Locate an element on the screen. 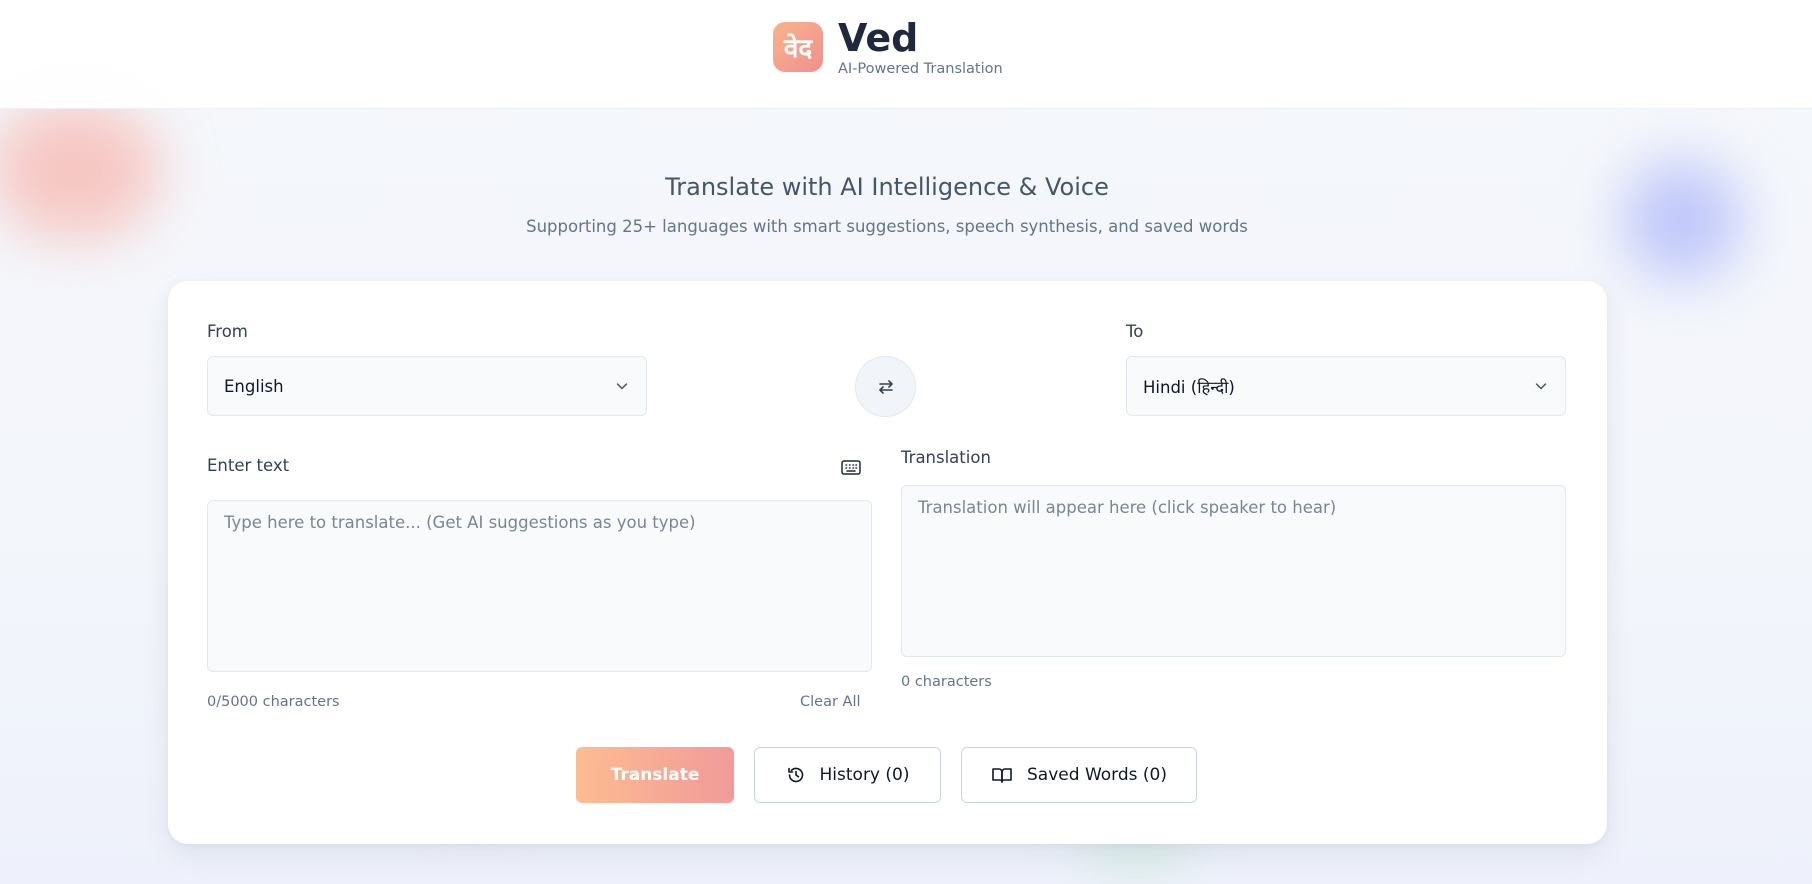  from-language-select: English is located at coordinates (427, 386).